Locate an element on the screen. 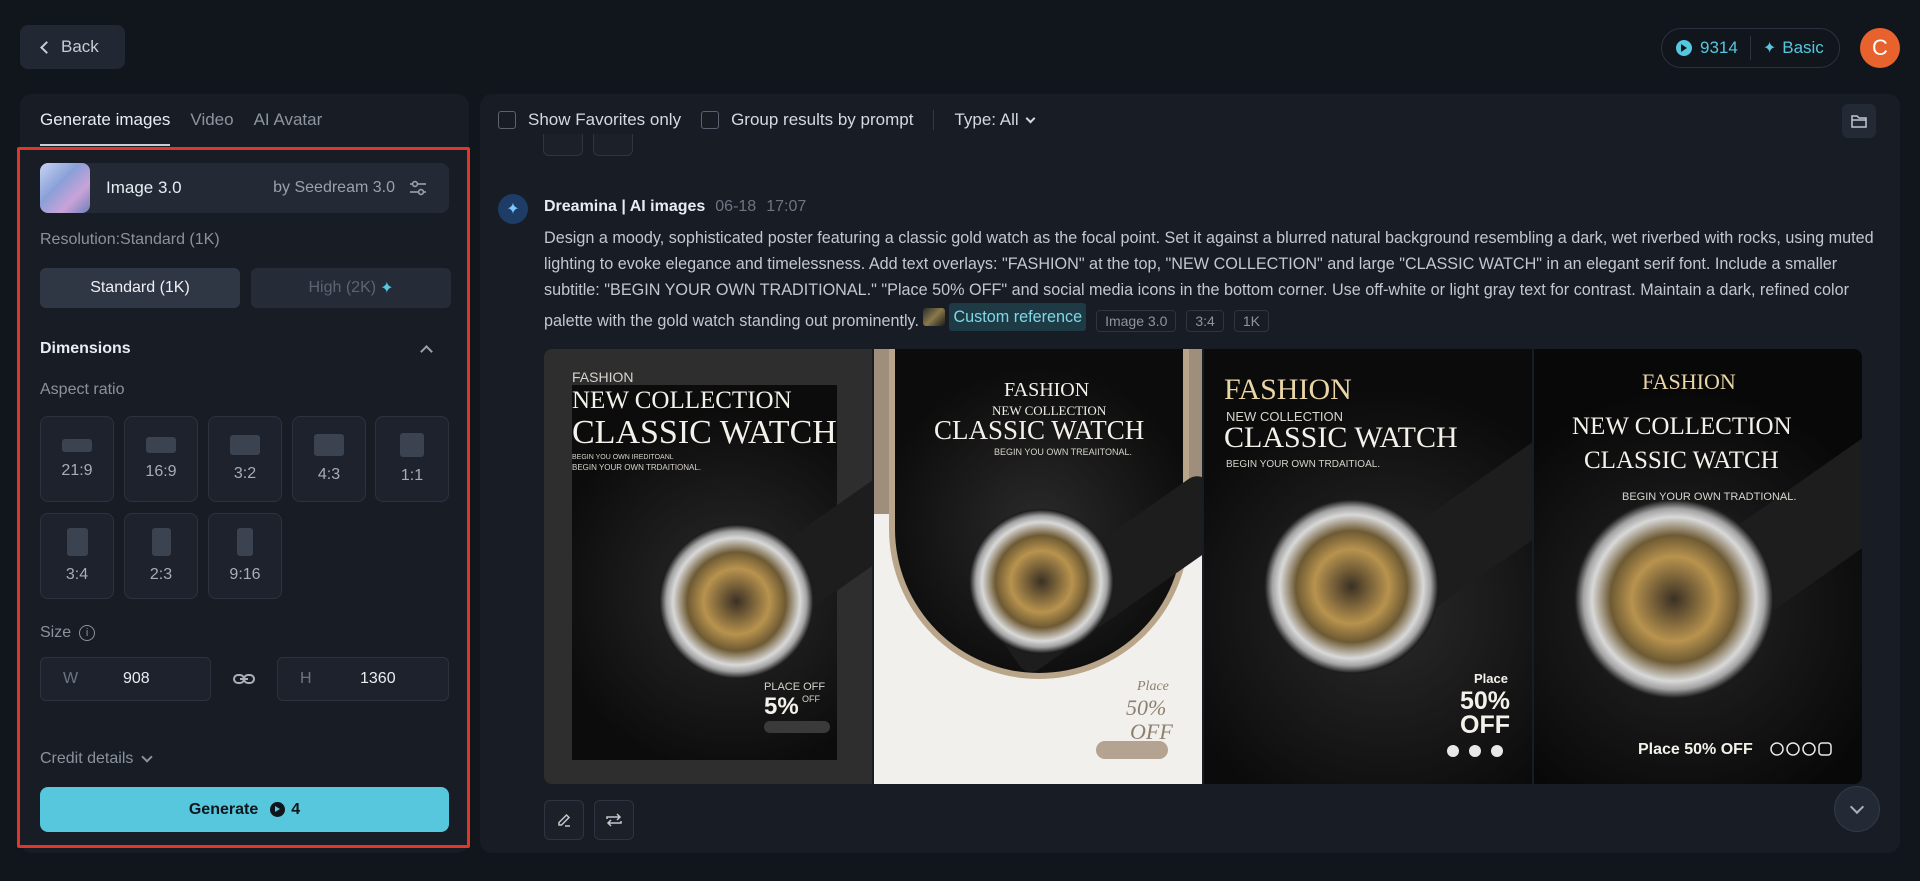  model-tag: Image 3.0 is located at coordinates (1136, 321).